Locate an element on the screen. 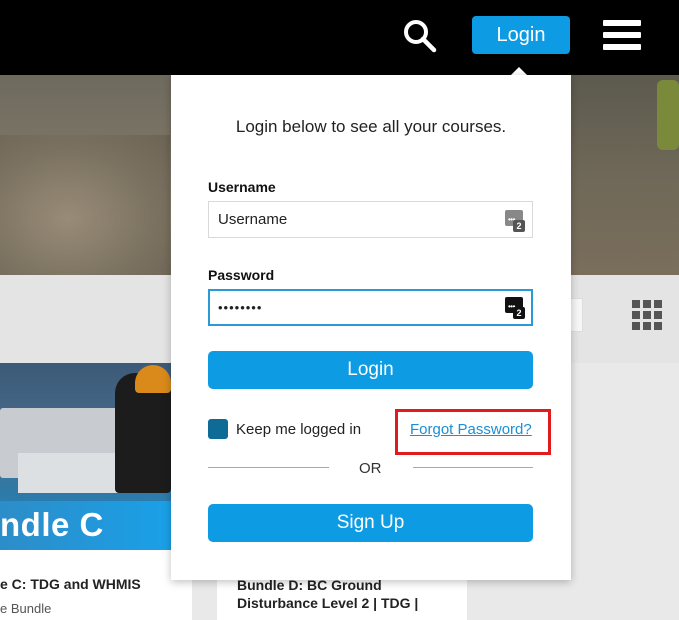  course-subtitle: e Bundle is located at coordinates (26, 608).